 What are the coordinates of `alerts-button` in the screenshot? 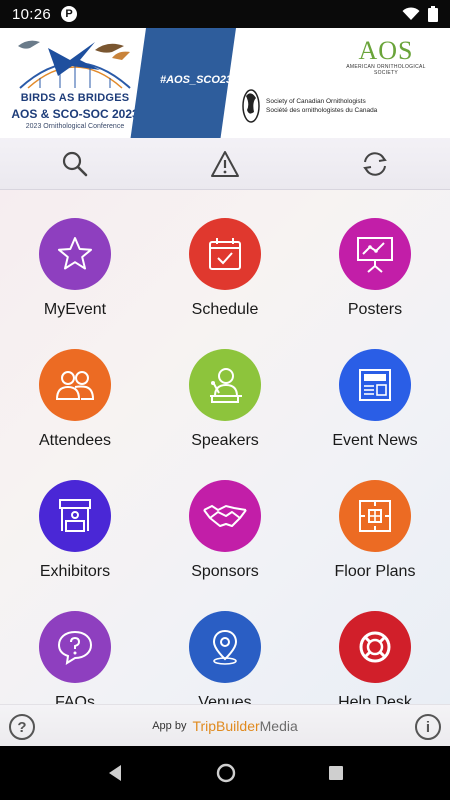 It's located at (225, 164).